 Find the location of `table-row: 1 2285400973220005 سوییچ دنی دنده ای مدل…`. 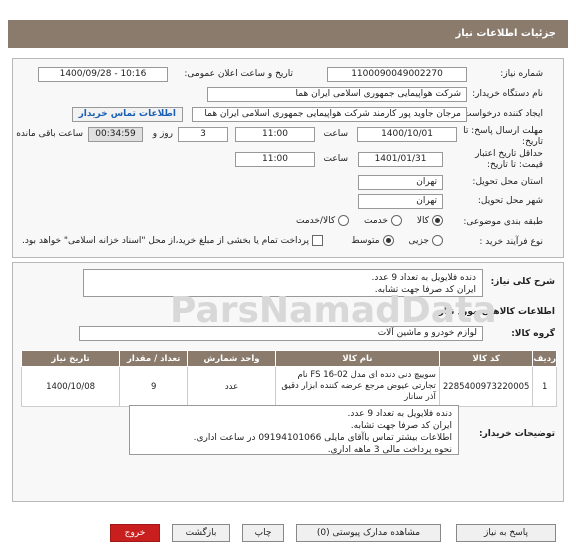

table-row: 1 2285400973220005 سوییچ دنی دنده ای مدل… is located at coordinates (288, 386).